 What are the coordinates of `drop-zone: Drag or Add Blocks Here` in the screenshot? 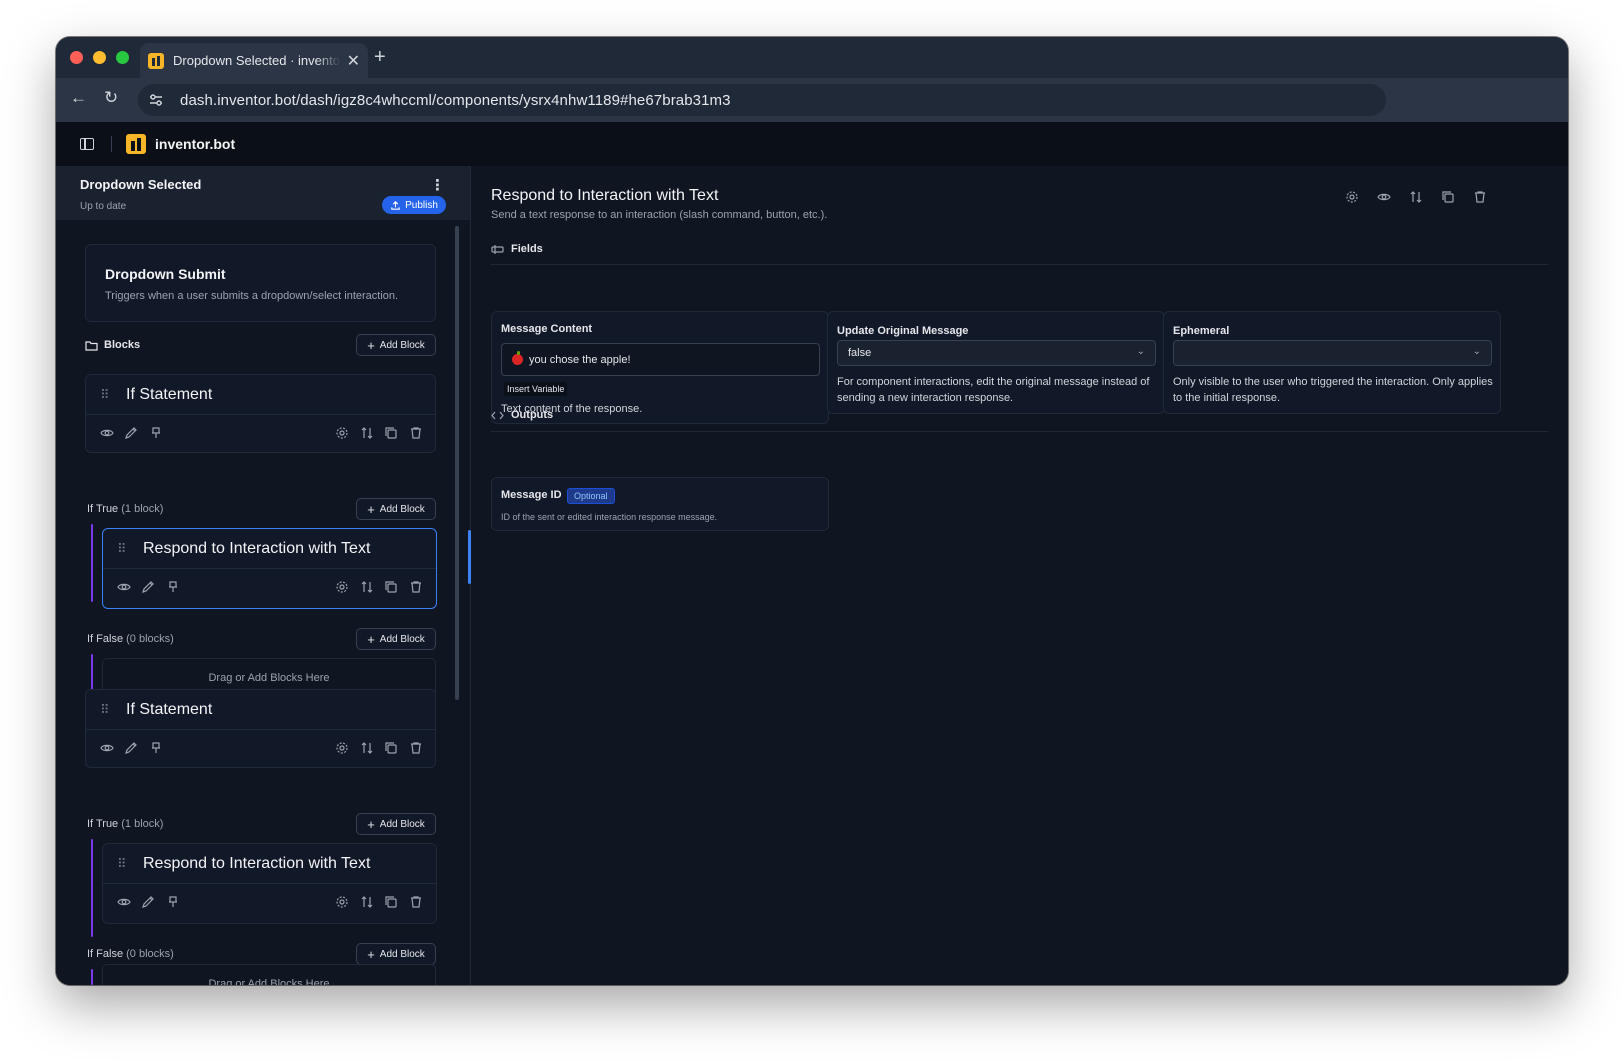 It's located at (269, 974).